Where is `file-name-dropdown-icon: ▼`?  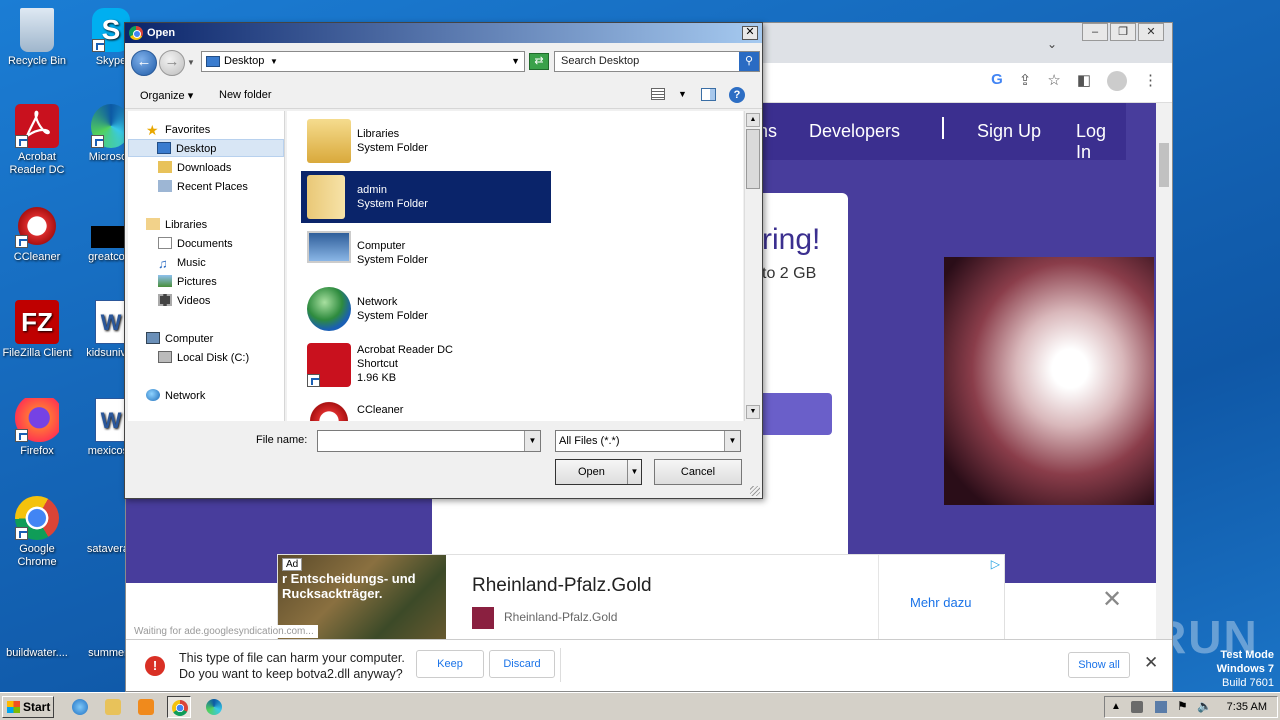 file-name-dropdown-icon: ▼ is located at coordinates (532, 441).